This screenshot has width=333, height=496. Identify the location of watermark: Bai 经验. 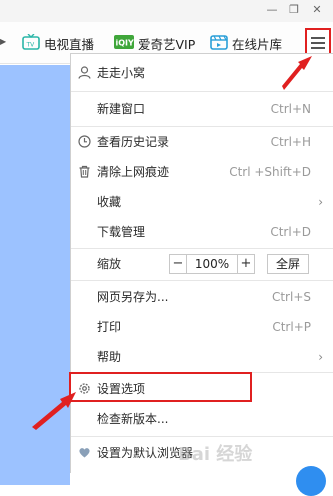
(215, 454).